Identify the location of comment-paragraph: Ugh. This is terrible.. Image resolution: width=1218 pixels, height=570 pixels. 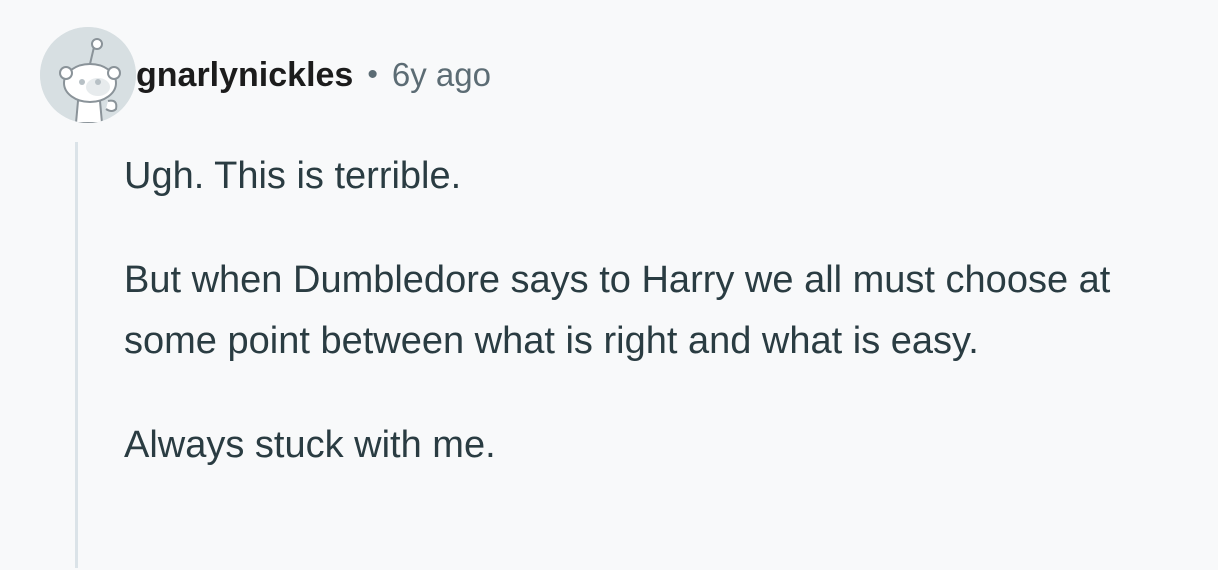
(293, 176).